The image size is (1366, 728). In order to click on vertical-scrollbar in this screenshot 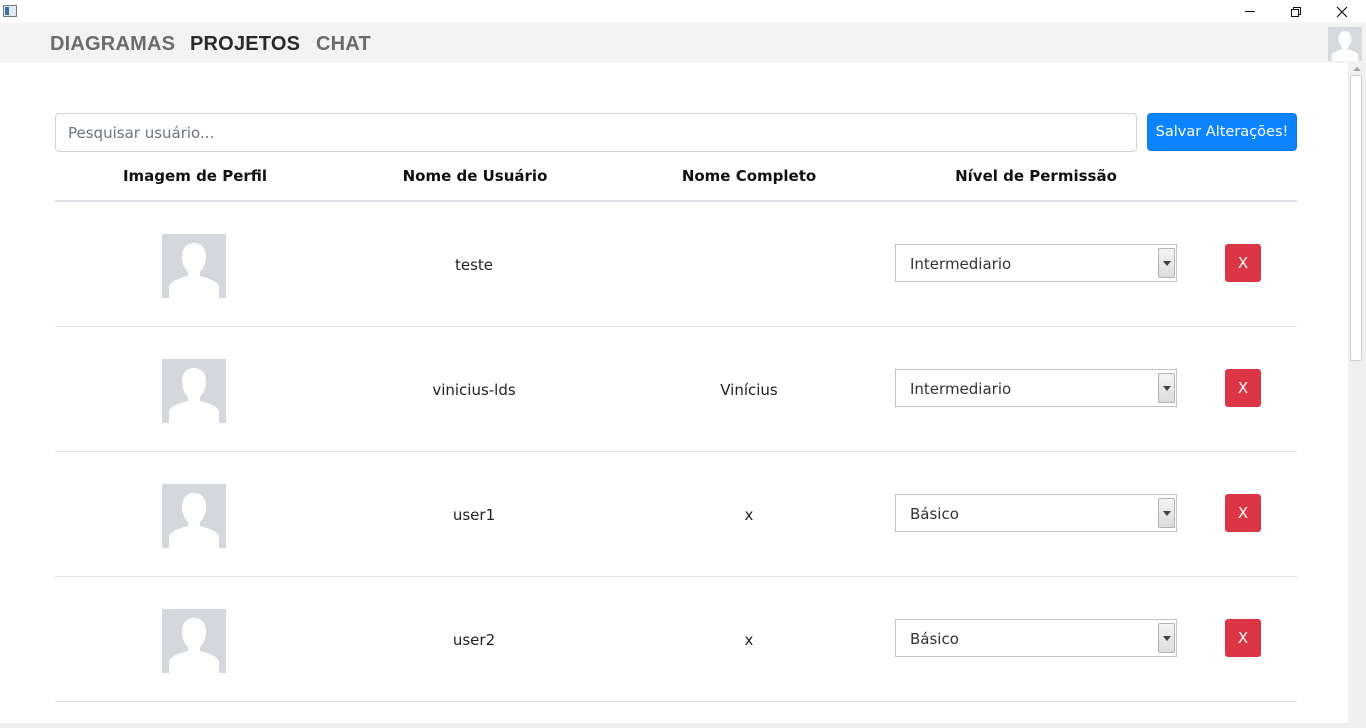, I will do `click(1357, 393)`.